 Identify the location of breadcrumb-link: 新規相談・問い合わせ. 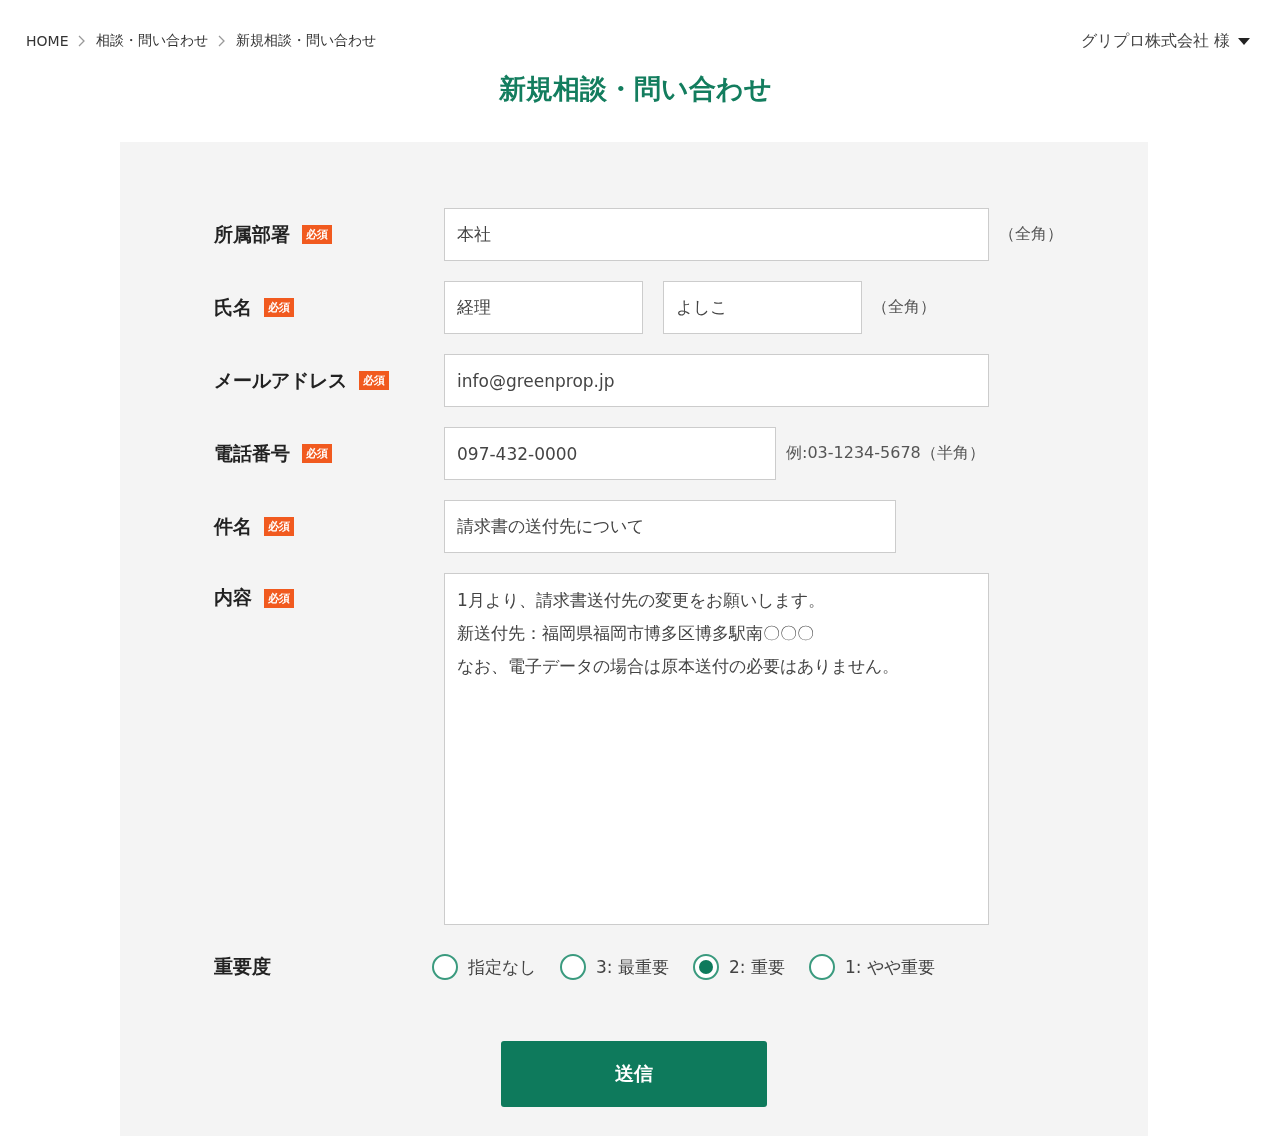
(306, 41).